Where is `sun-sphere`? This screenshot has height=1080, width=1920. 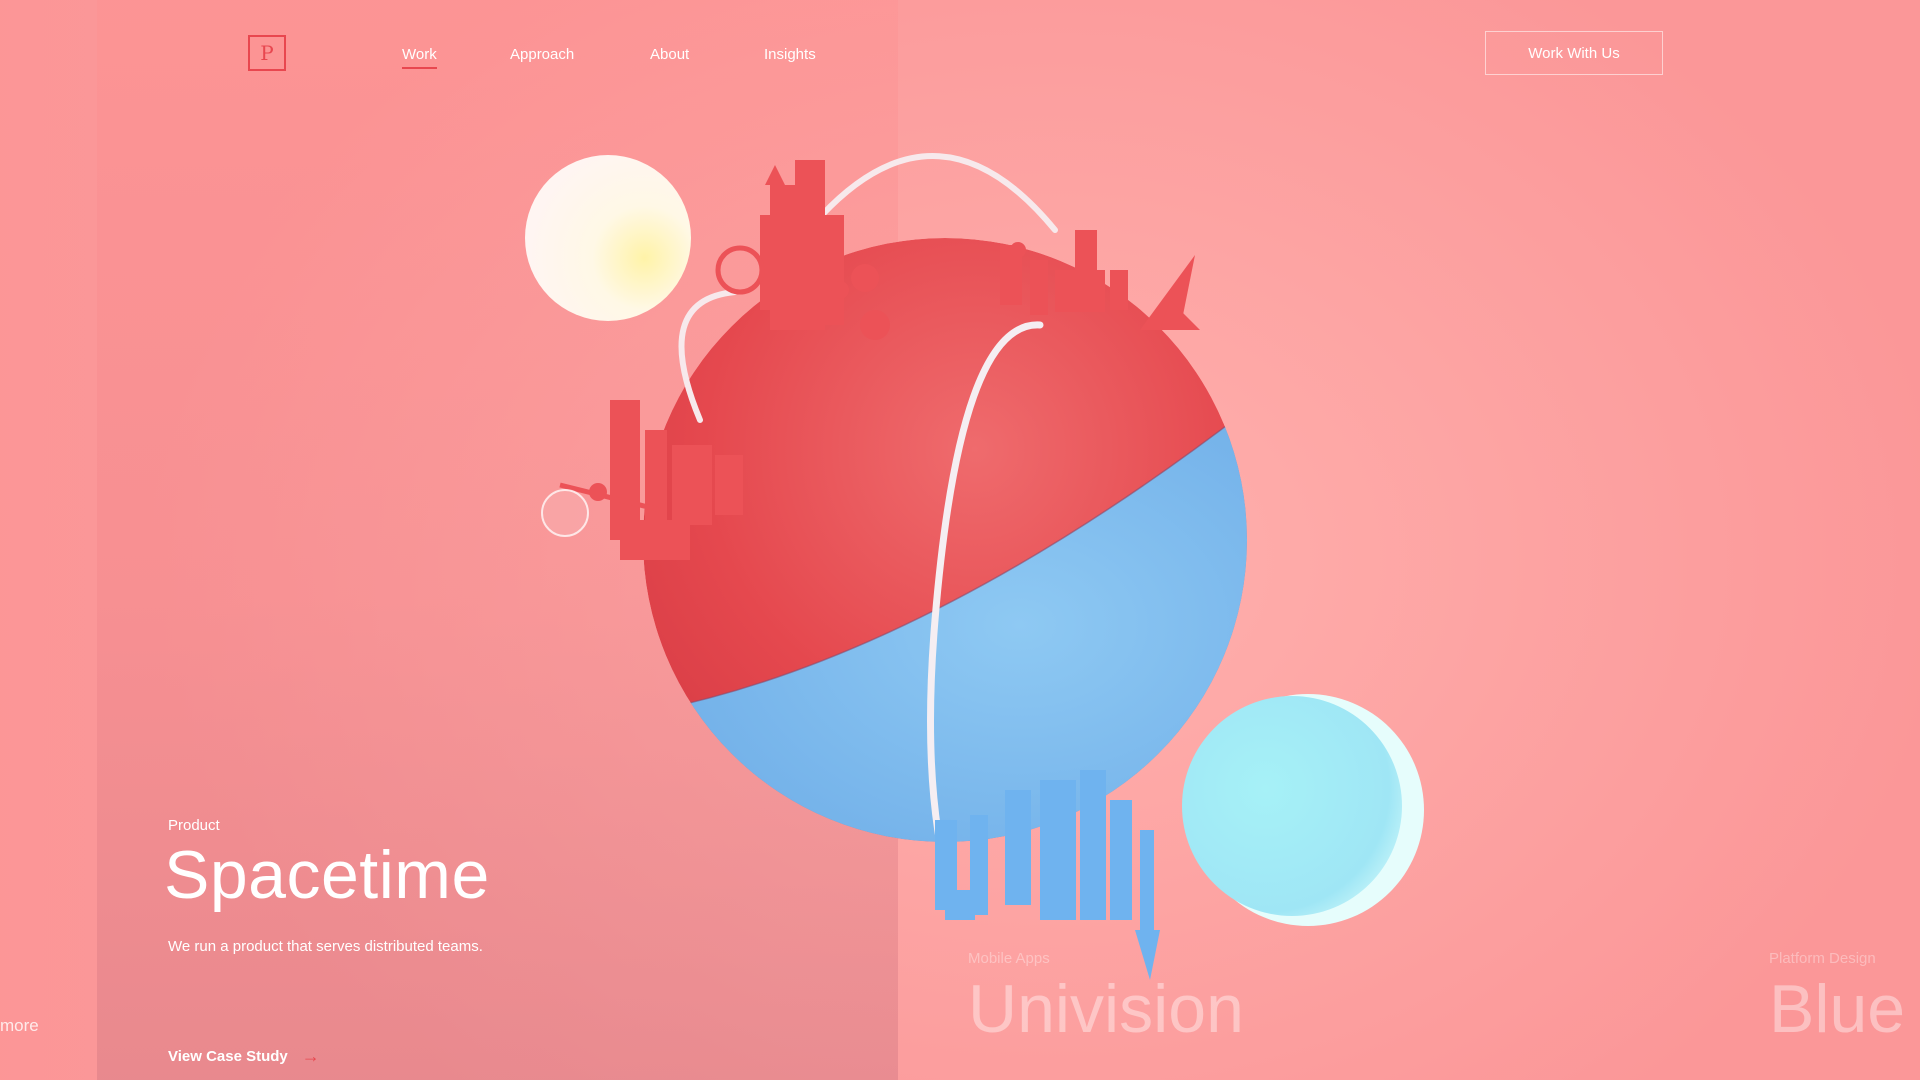 sun-sphere is located at coordinates (608, 238).